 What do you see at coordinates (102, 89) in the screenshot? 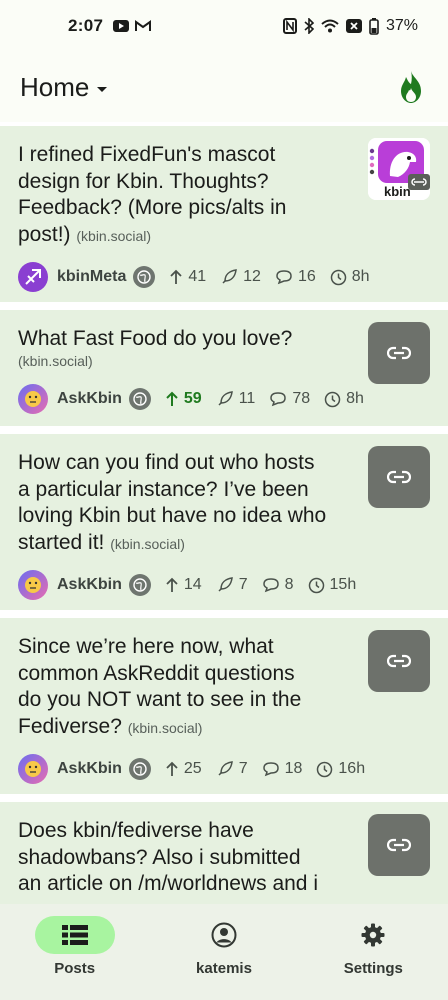
I see `dropdown-caret-icon` at bounding box center [102, 89].